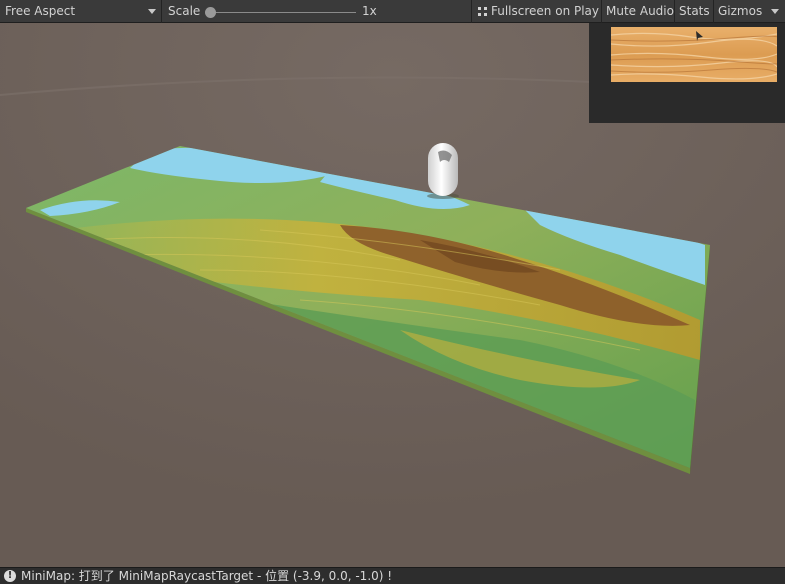 The width and height of the screenshot is (785, 584). What do you see at coordinates (482, 11) in the screenshot?
I see `fullscreen-icon` at bounding box center [482, 11].